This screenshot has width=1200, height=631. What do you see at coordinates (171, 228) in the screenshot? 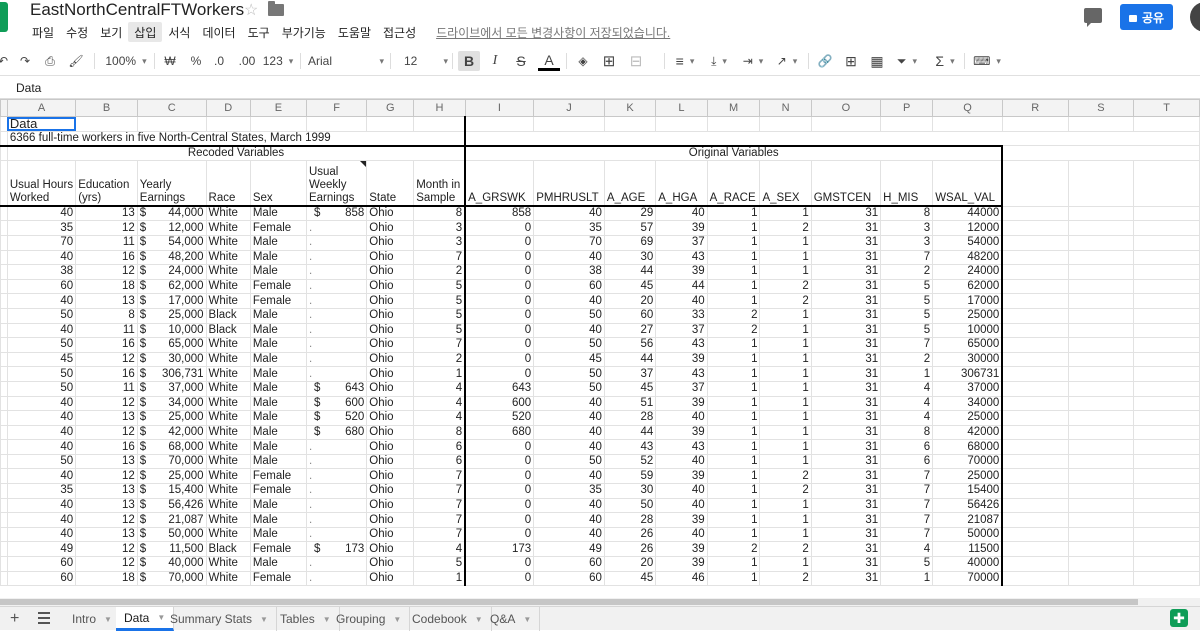
I see `cell: $12,000` at bounding box center [171, 228].